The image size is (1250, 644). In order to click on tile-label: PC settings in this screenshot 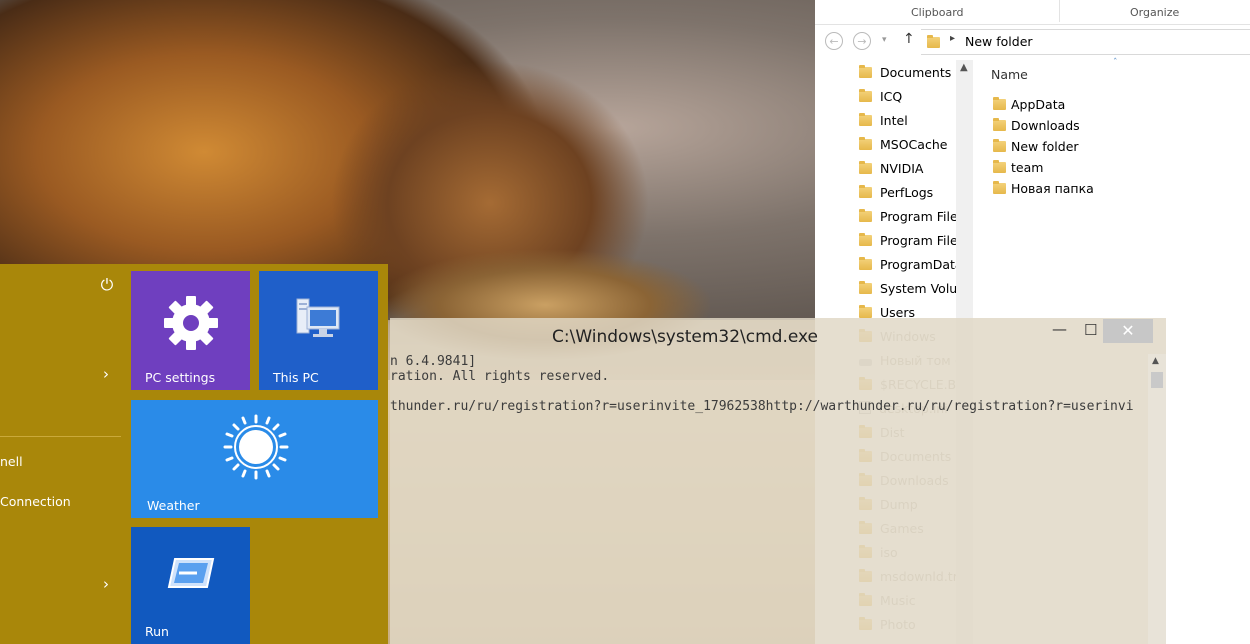, I will do `click(180, 377)`.